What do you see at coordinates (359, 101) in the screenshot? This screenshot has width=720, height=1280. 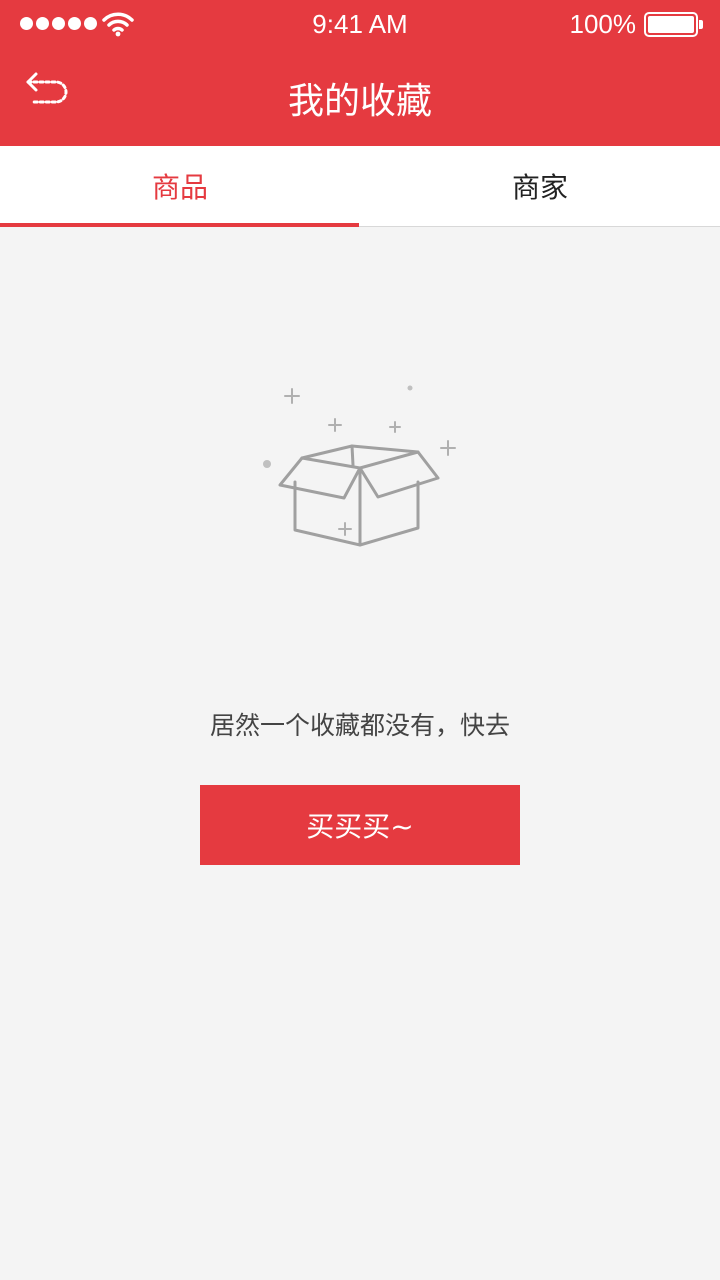 I see `page-title: 我的收藏` at bounding box center [359, 101].